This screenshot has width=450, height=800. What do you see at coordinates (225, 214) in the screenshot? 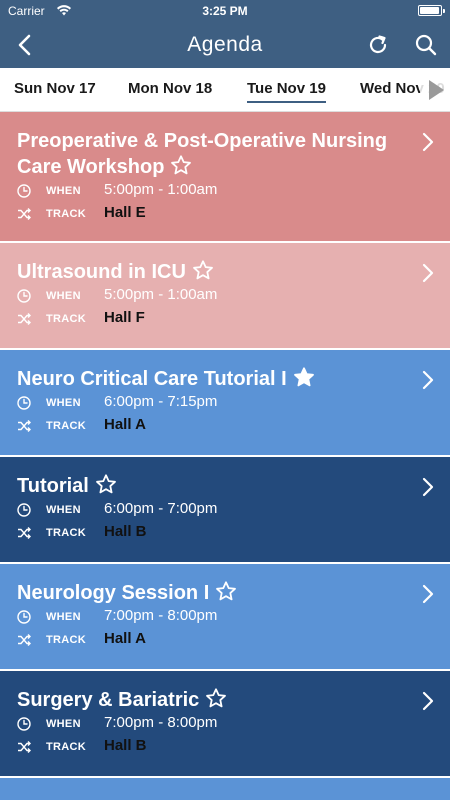
I see `track-row: TRACK Hall E` at bounding box center [225, 214].